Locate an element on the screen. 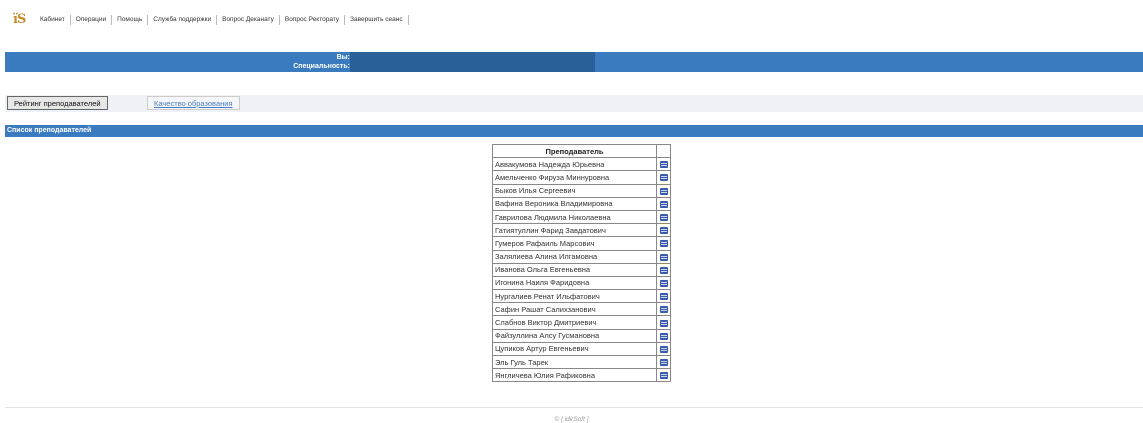 The image size is (1143, 423). table-row: Быков Илья Сергеевич is located at coordinates (581, 190).